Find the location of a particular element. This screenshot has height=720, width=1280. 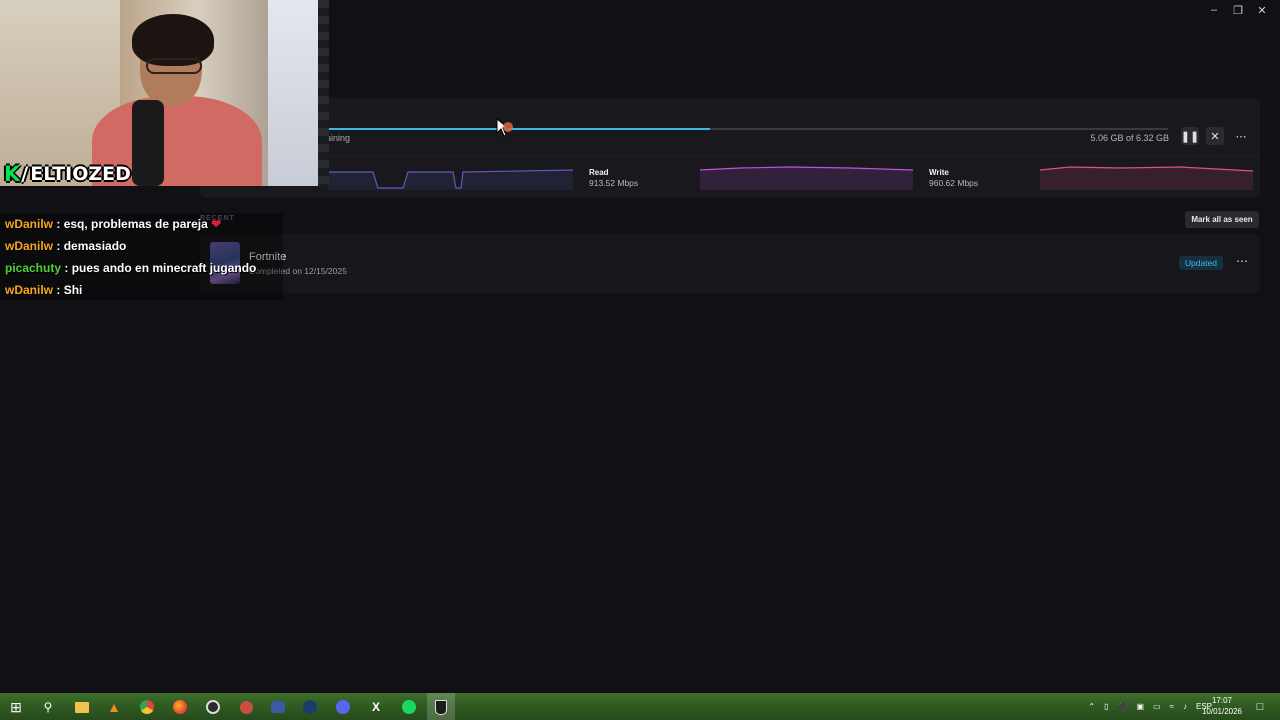

minimize-icon: – is located at coordinates (1214, 10).